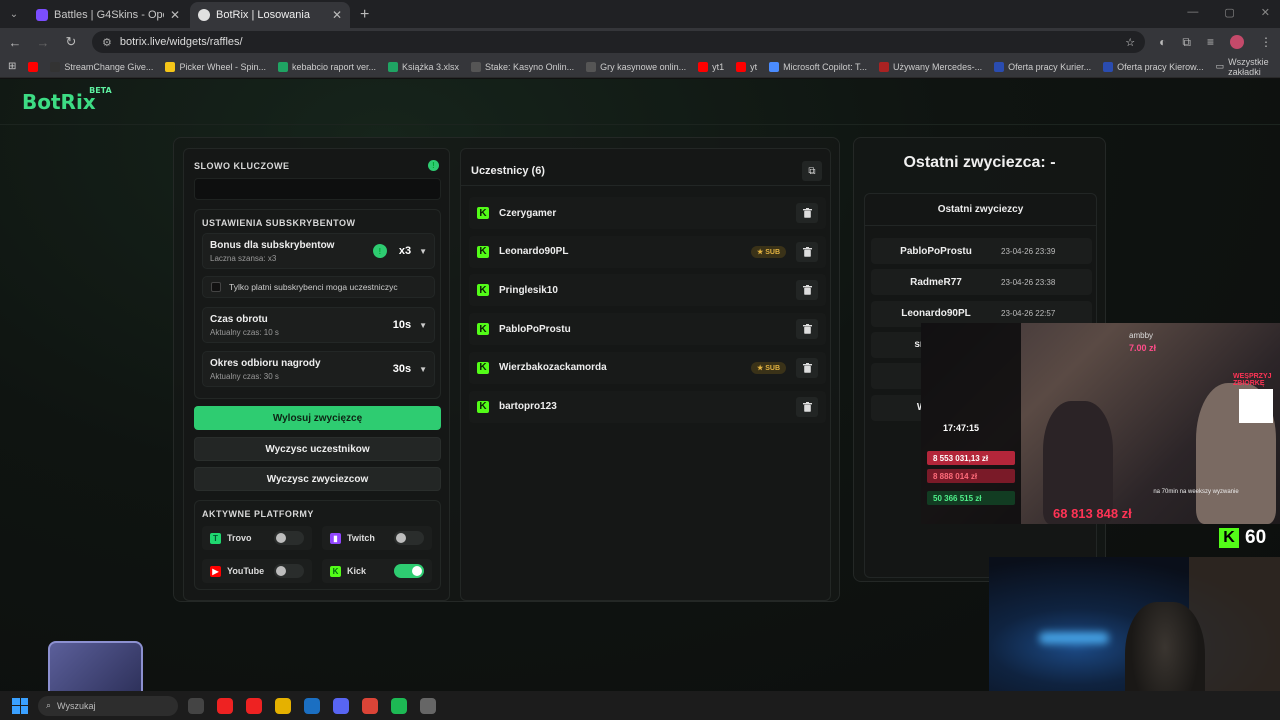 The height and width of the screenshot is (720, 1280). Describe the element at coordinates (317, 449) in the screenshot. I see `clear-participants-button: Wyczysc uczestnikow` at that location.